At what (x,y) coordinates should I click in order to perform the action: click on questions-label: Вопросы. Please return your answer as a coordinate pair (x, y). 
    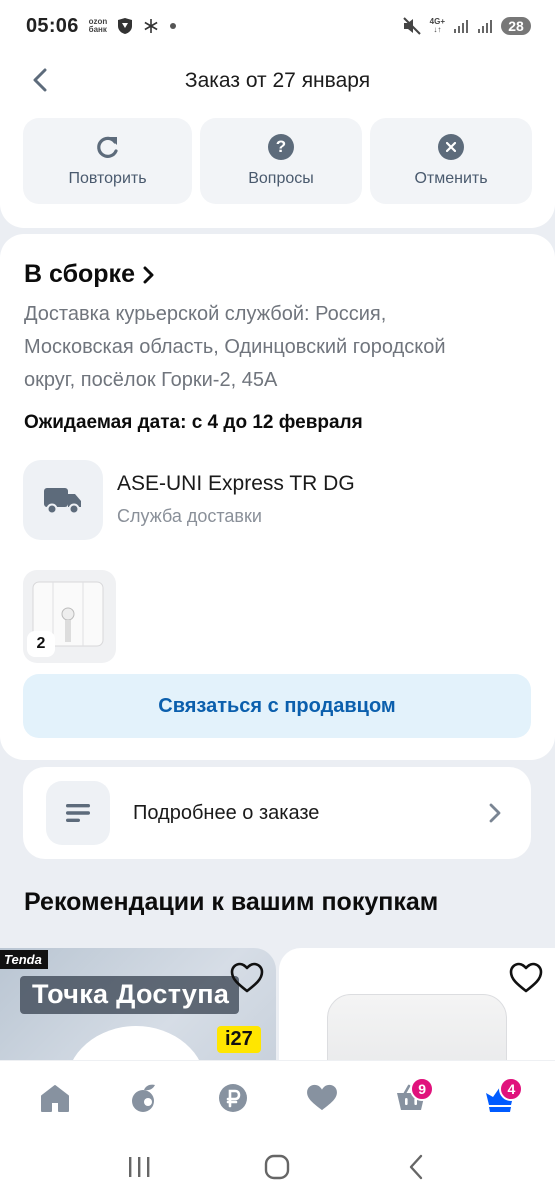
    Looking at the image, I should click on (281, 178).